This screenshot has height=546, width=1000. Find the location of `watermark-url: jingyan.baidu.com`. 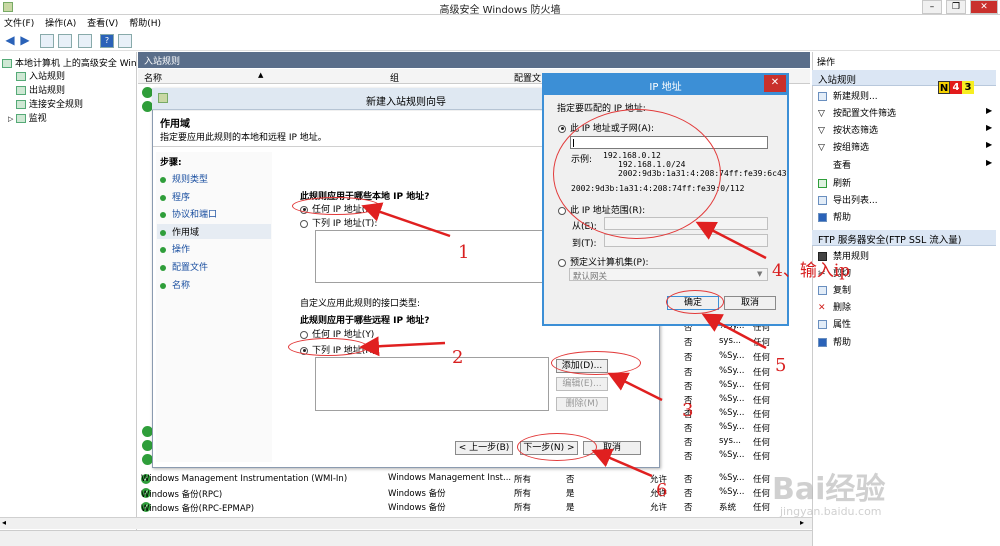

watermark-url: jingyan.baidu.com is located at coordinates (831, 511).